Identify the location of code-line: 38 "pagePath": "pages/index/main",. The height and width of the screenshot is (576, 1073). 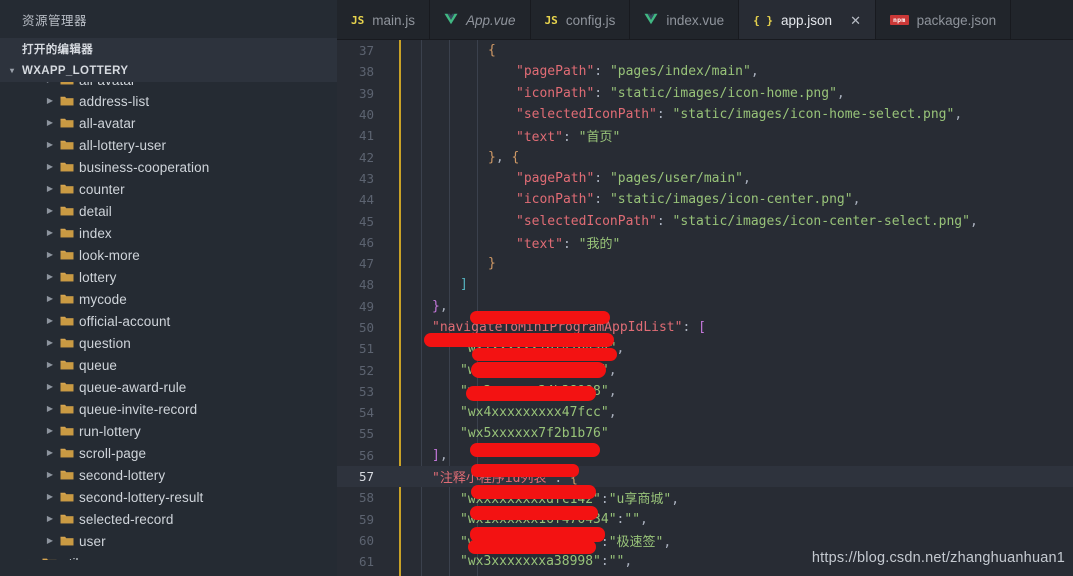
(705, 71).